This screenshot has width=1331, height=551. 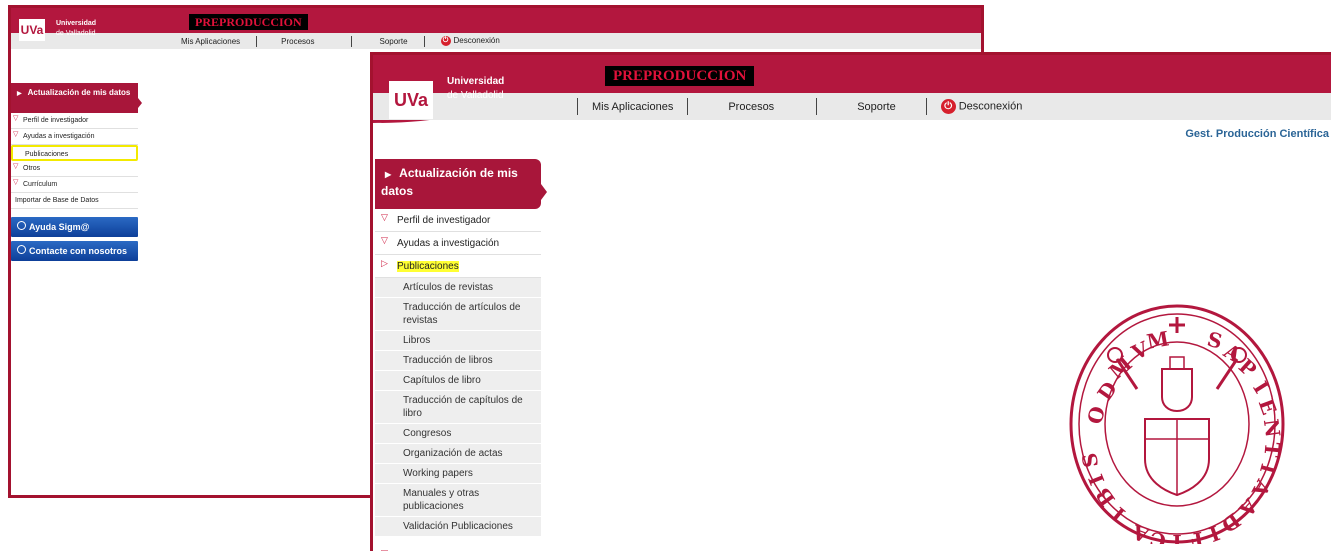 What do you see at coordinates (1105, 497) in the screenshot?
I see `svg-text: B` at bounding box center [1105, 497].